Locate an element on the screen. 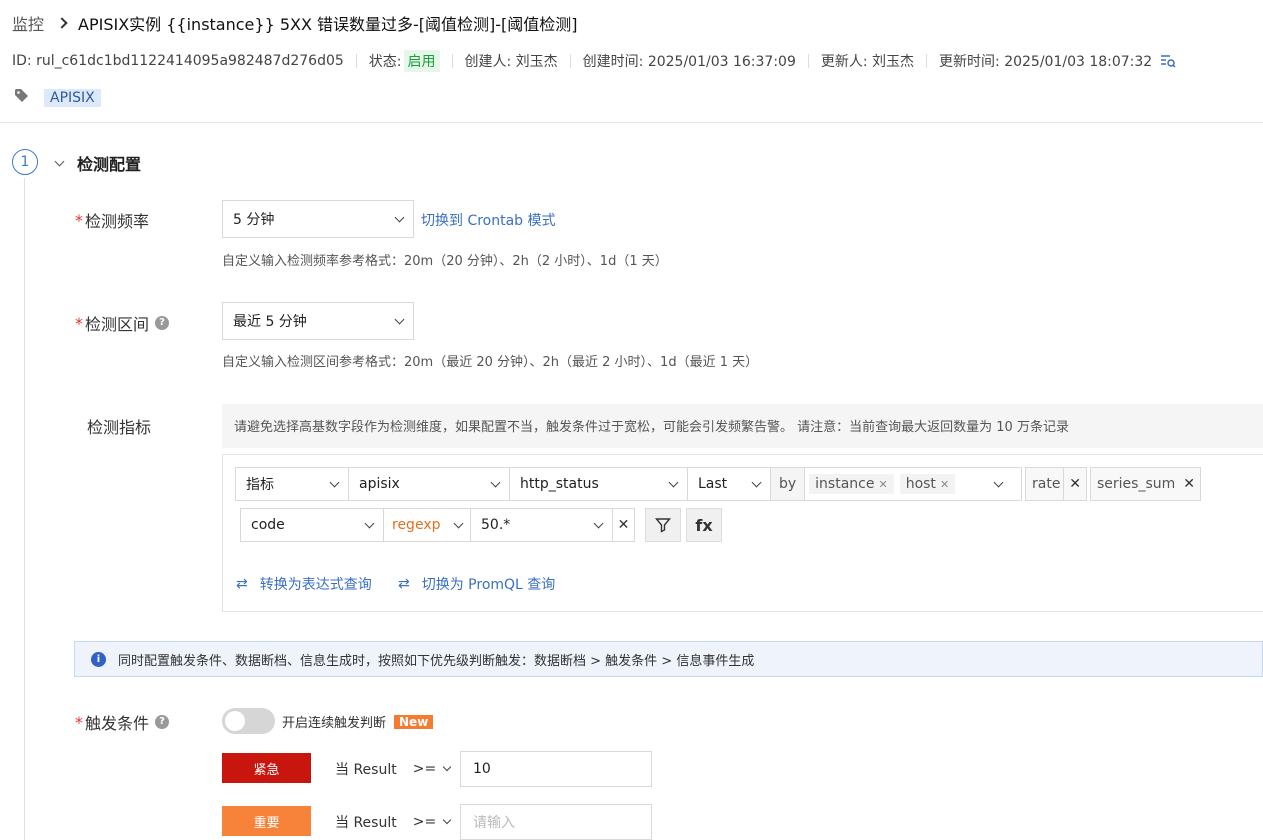 The width and height of the screenshot is (1263, 840). interval-select: 最近 5 分钟 is located at coordinates (318, 321).